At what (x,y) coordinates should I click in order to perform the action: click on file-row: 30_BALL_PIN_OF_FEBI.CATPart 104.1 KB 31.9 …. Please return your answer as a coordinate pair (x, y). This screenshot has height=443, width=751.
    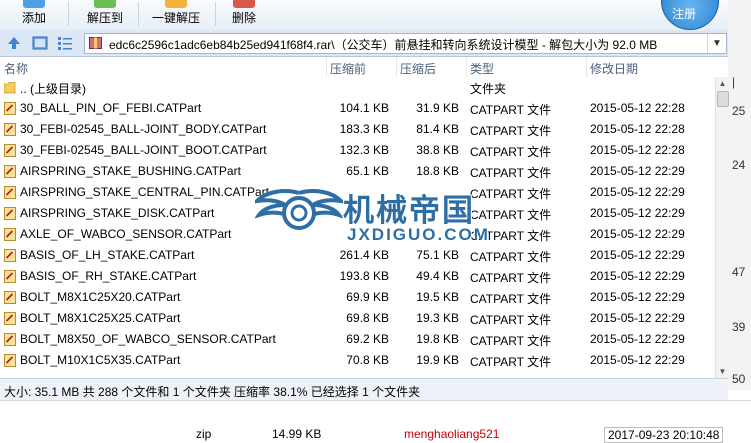
    Looking at the image, I should click on (357, 108).